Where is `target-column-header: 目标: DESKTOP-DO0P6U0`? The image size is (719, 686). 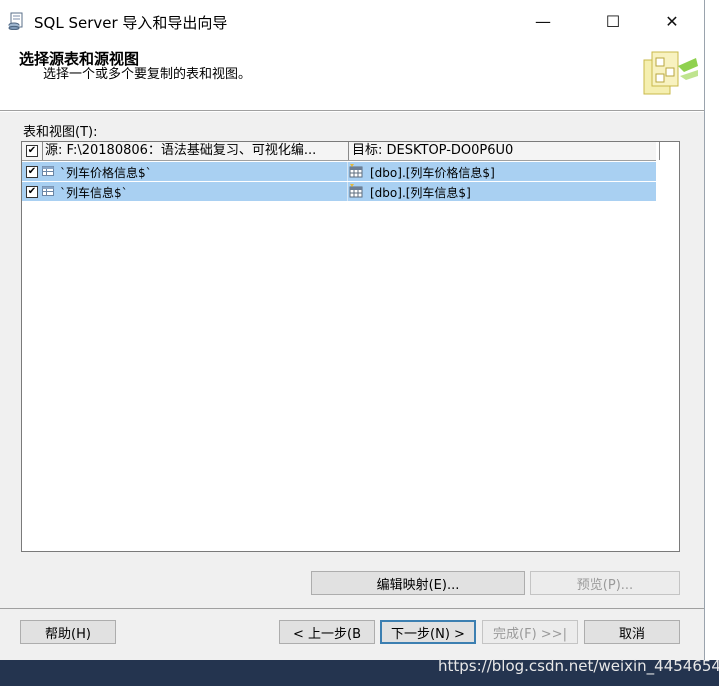 target-column-header: 目标: DESKTOP-DO0P6U0 is located at coordinates (504, 151).